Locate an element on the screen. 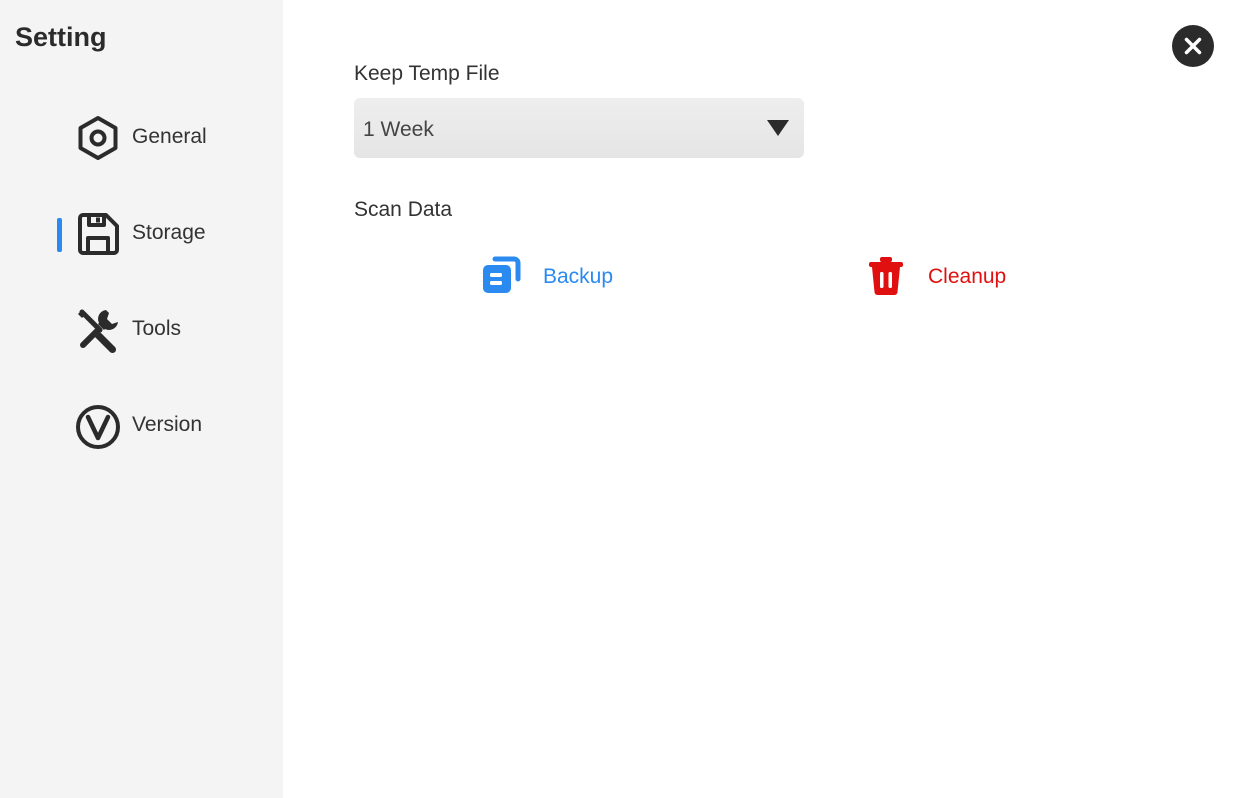  sidebar-item-label: Storage is located at coordinates (169, 232).